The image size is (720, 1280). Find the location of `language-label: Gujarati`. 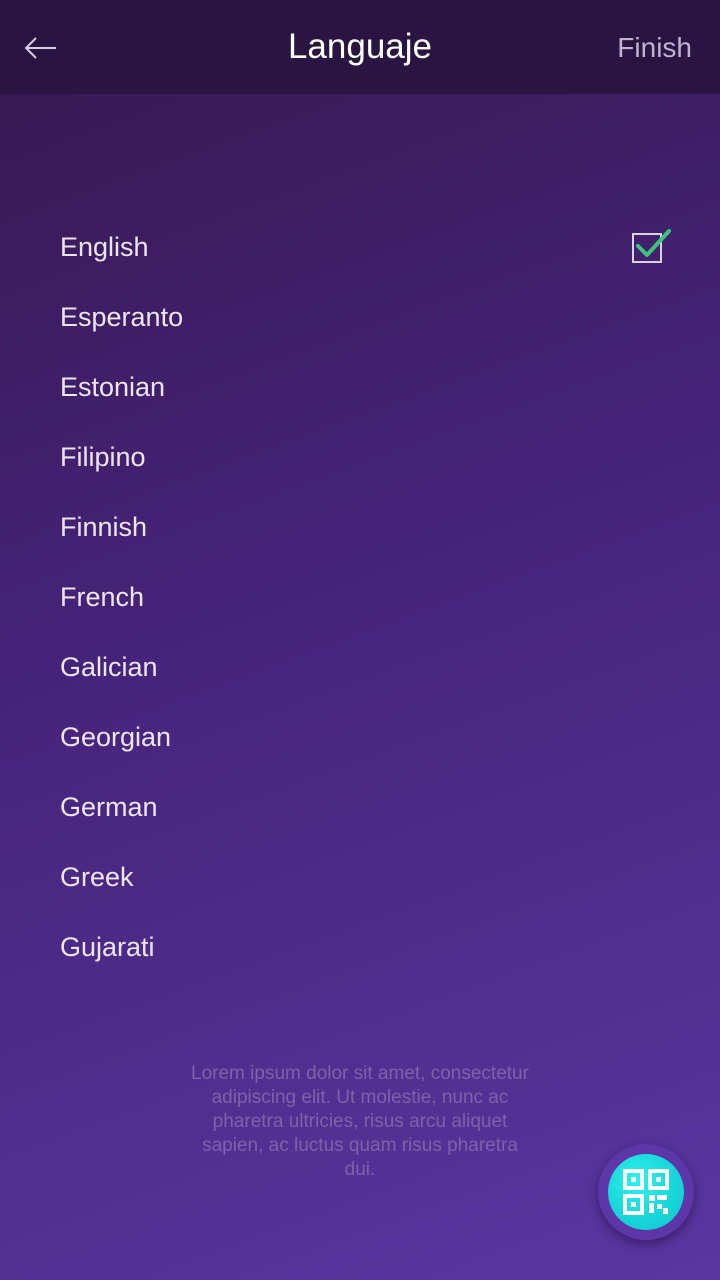

language-label: Gujarati is located at coordinates (107, 947).